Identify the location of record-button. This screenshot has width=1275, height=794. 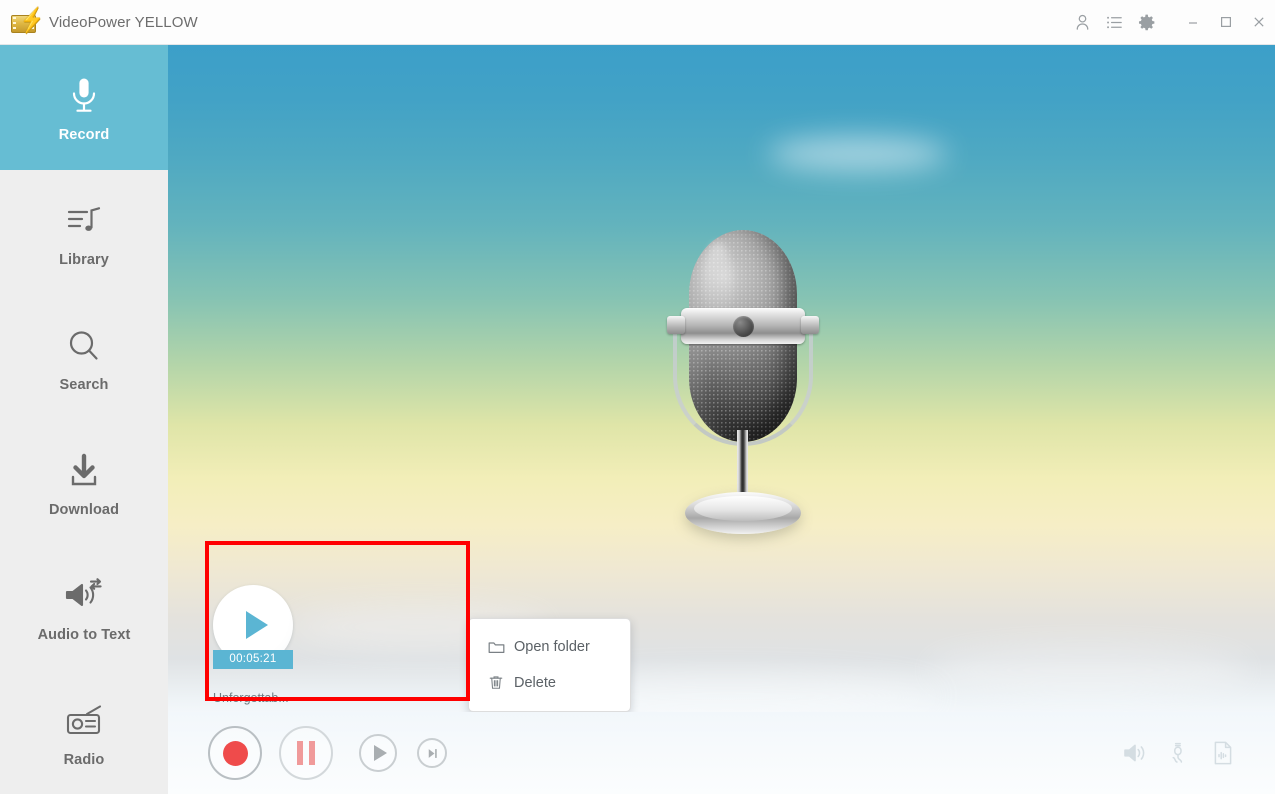
(235, 753).